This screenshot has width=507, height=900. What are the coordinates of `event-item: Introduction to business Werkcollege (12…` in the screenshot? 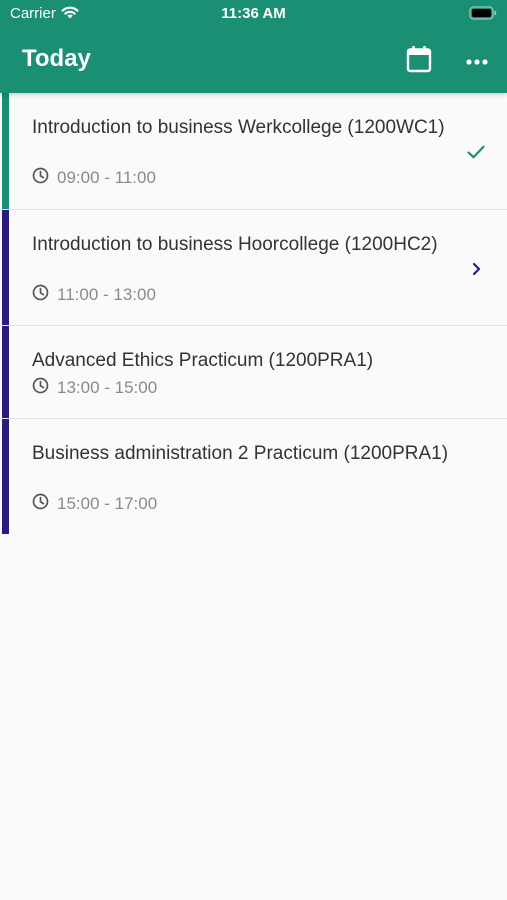 It's located at (253, 151).